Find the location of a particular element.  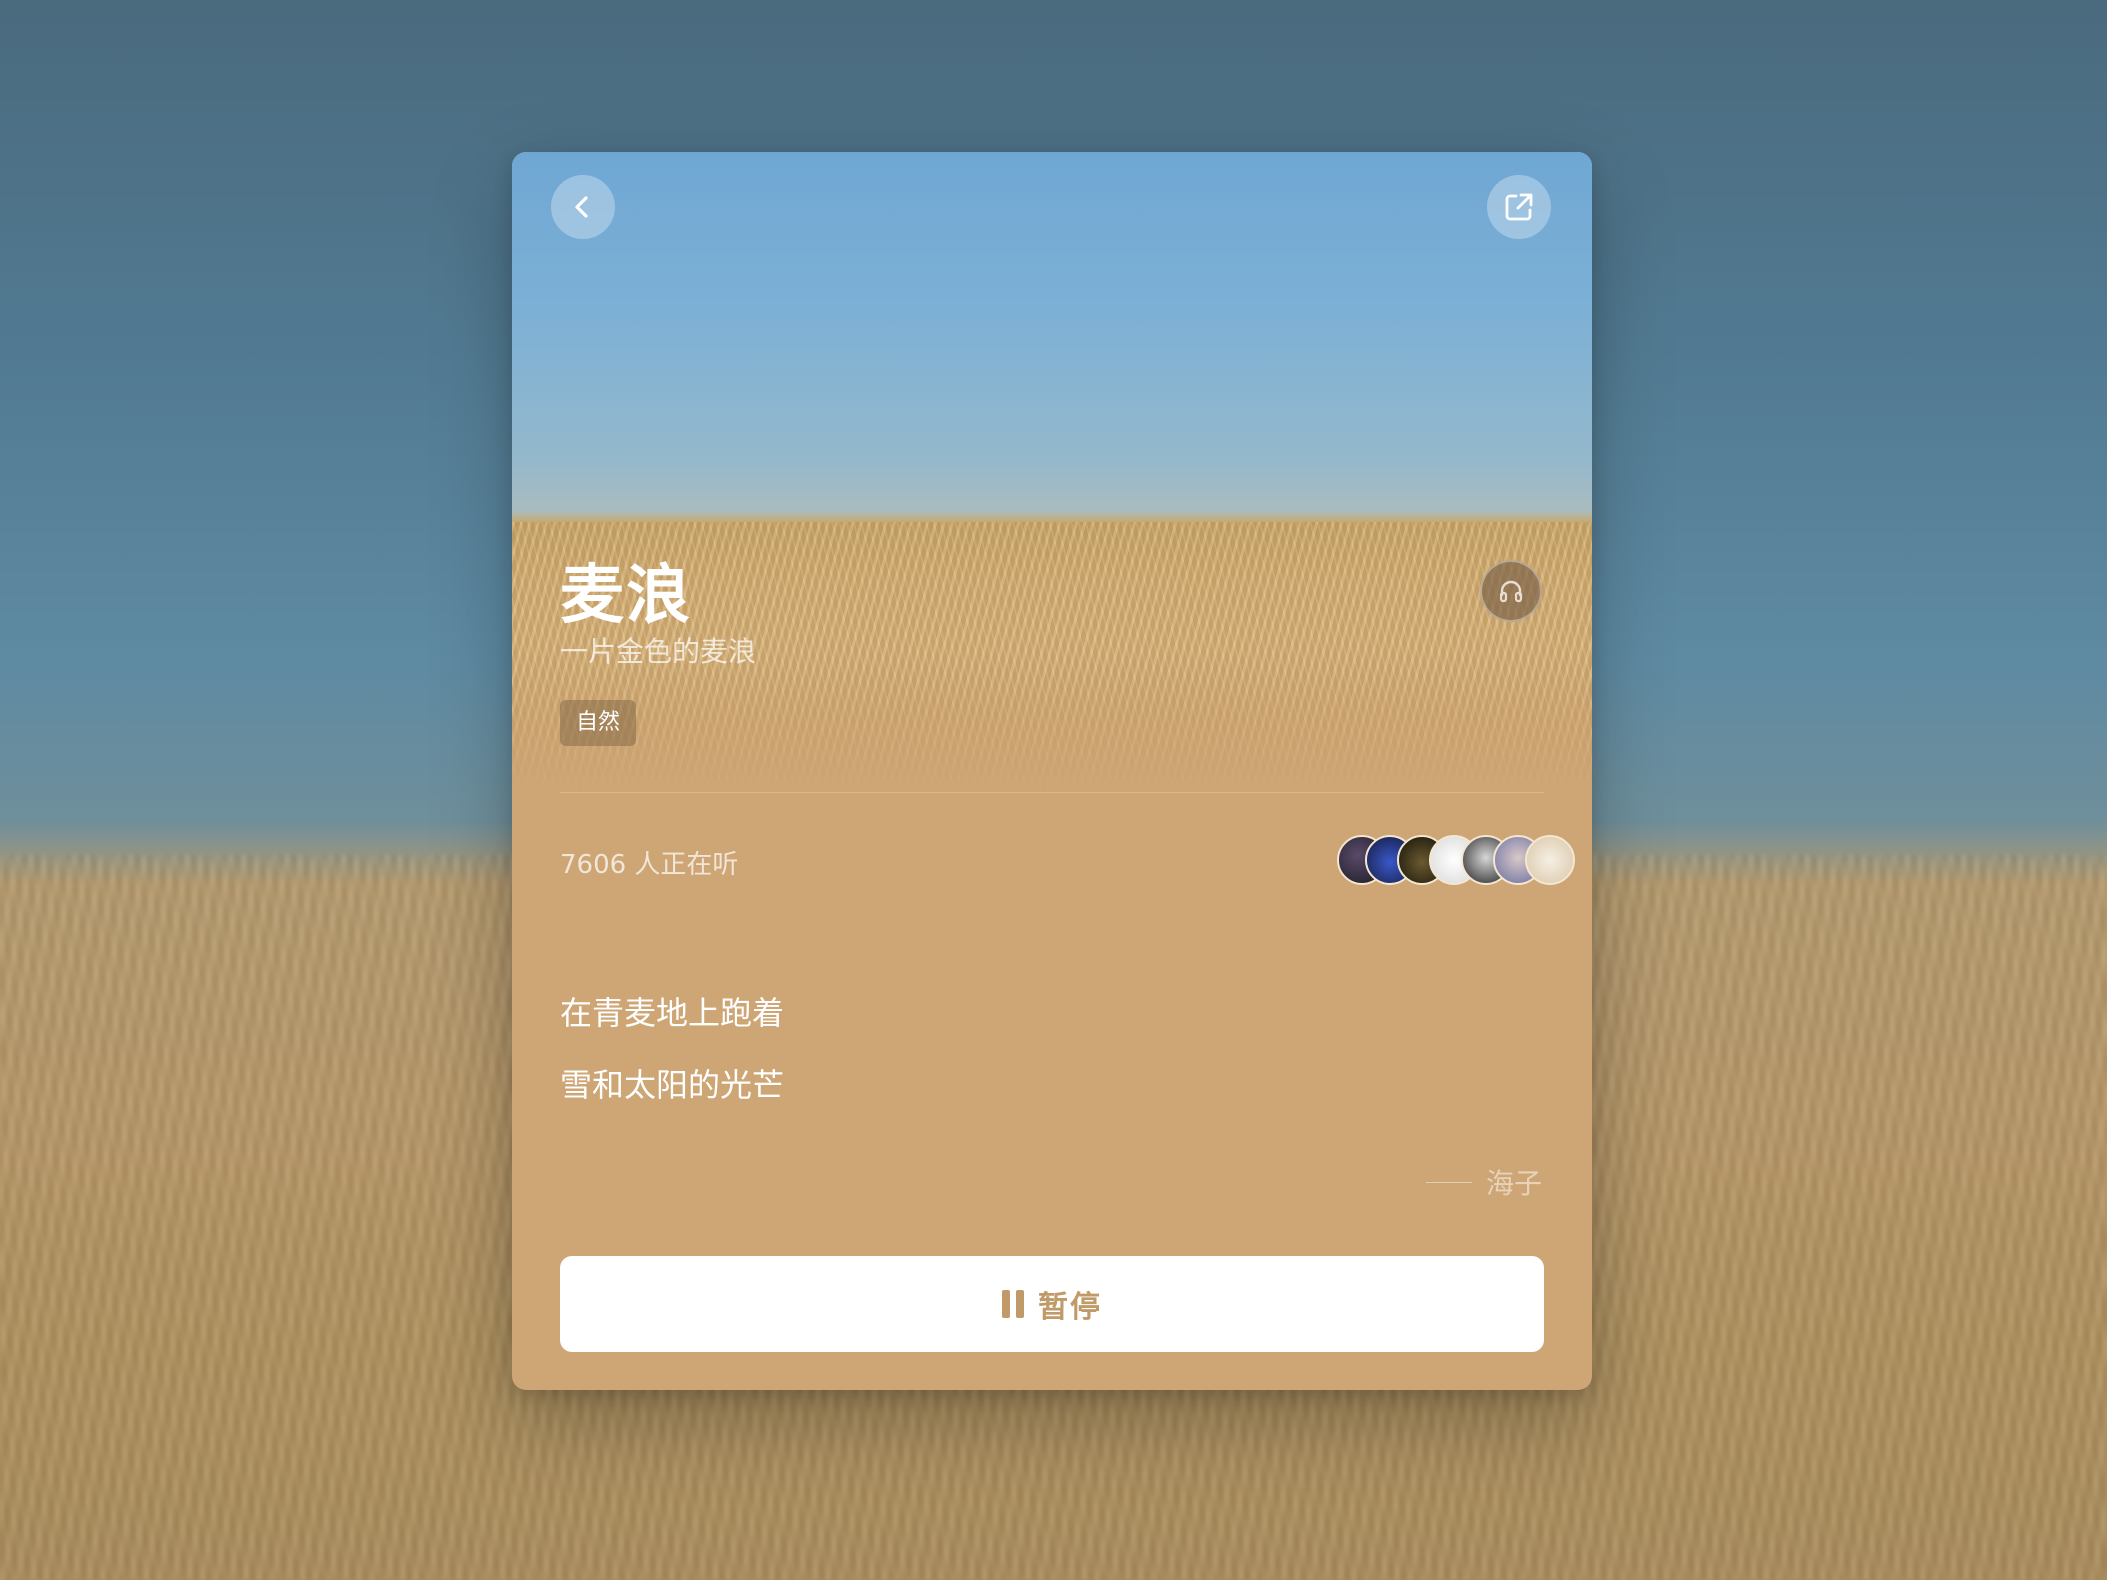

headphones-icon is located at coordinates (1511, 591).